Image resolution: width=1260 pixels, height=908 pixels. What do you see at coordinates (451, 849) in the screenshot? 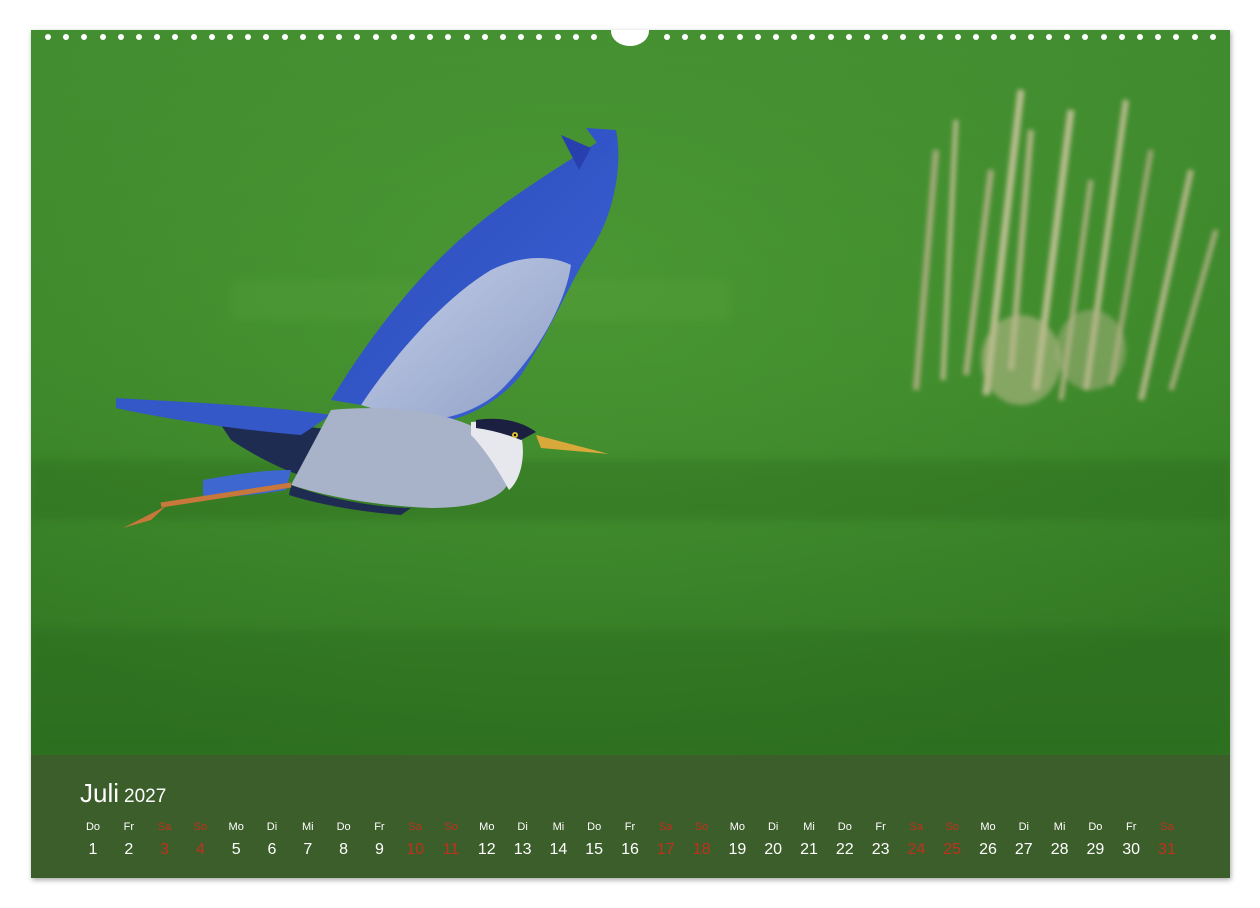
I see `day-number: 11` at bounding box center [451, 849].